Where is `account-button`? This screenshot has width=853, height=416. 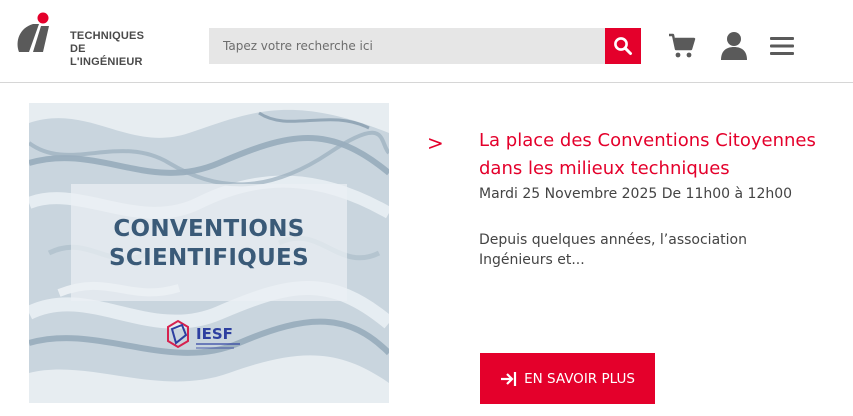
account-button is located at coordinates (734, 46).